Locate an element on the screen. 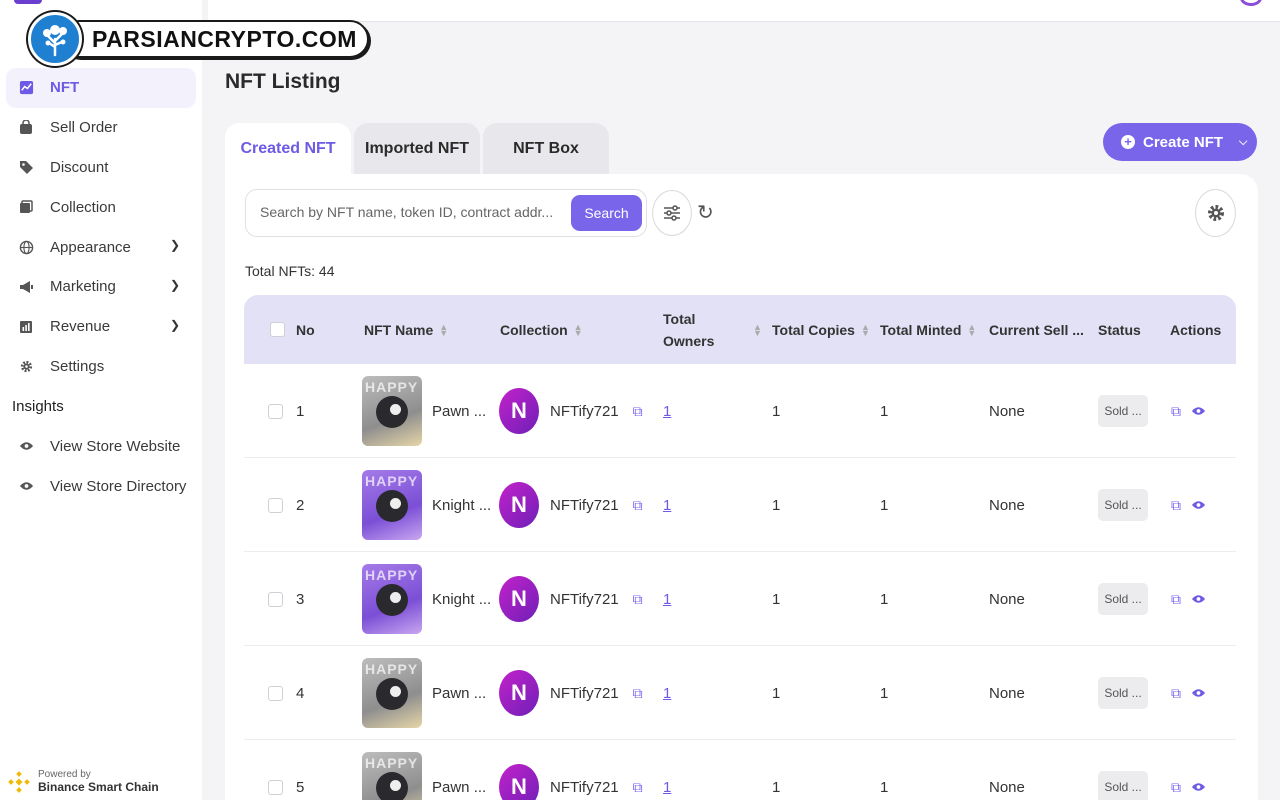  page-title: NFT Listing is located at coordinates (283, 81).